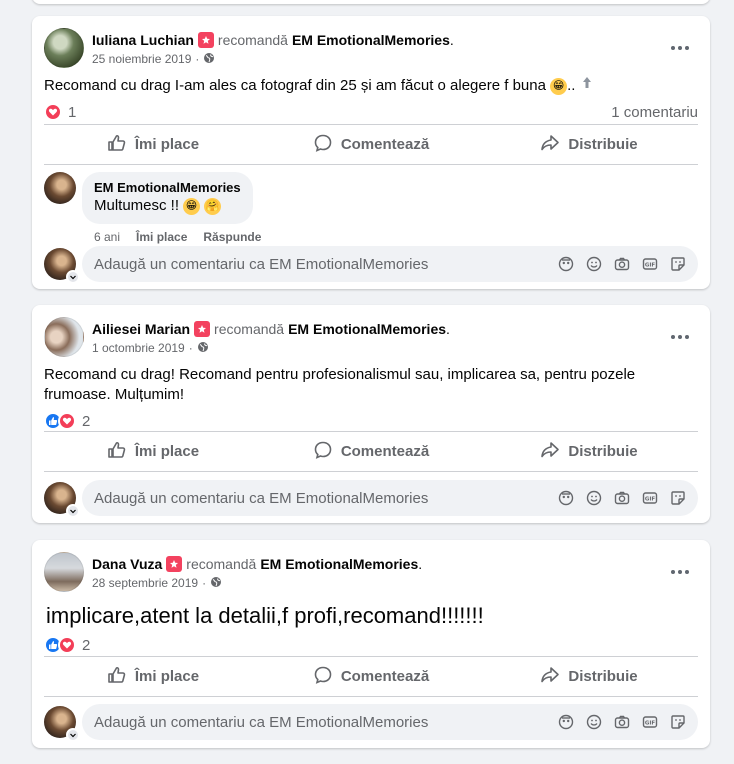 This screenshot has width=734, height=764. I want to click on comment-composer: GIF, so click(371, 265).